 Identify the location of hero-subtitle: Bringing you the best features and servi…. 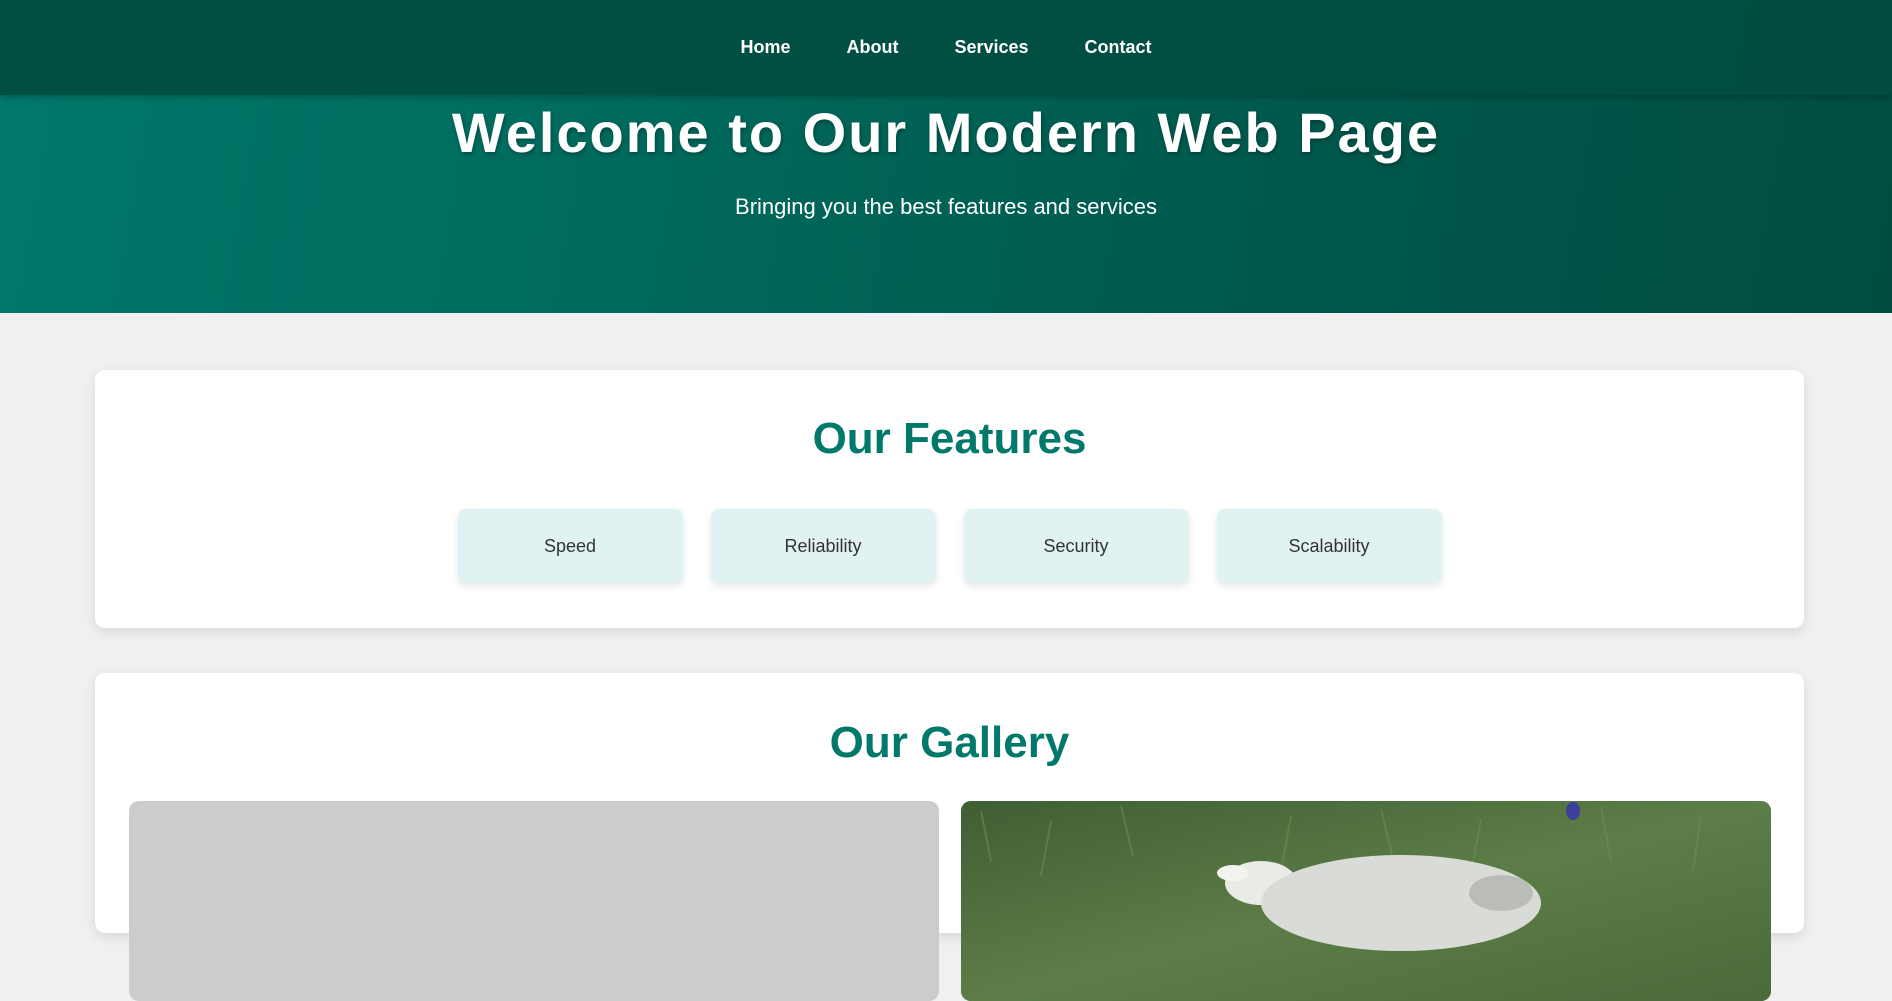
(946, 206).